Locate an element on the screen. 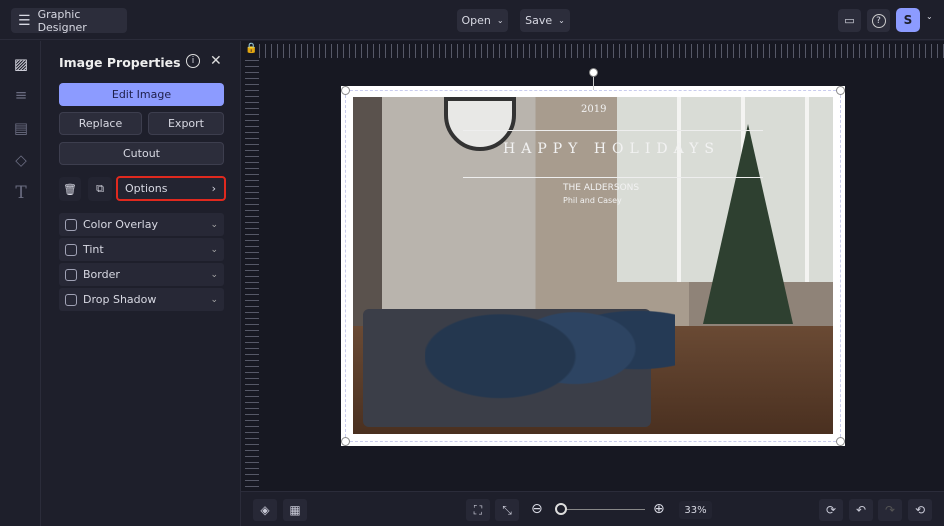  layout-icon: ▤ is located at coordinates (21, 128).